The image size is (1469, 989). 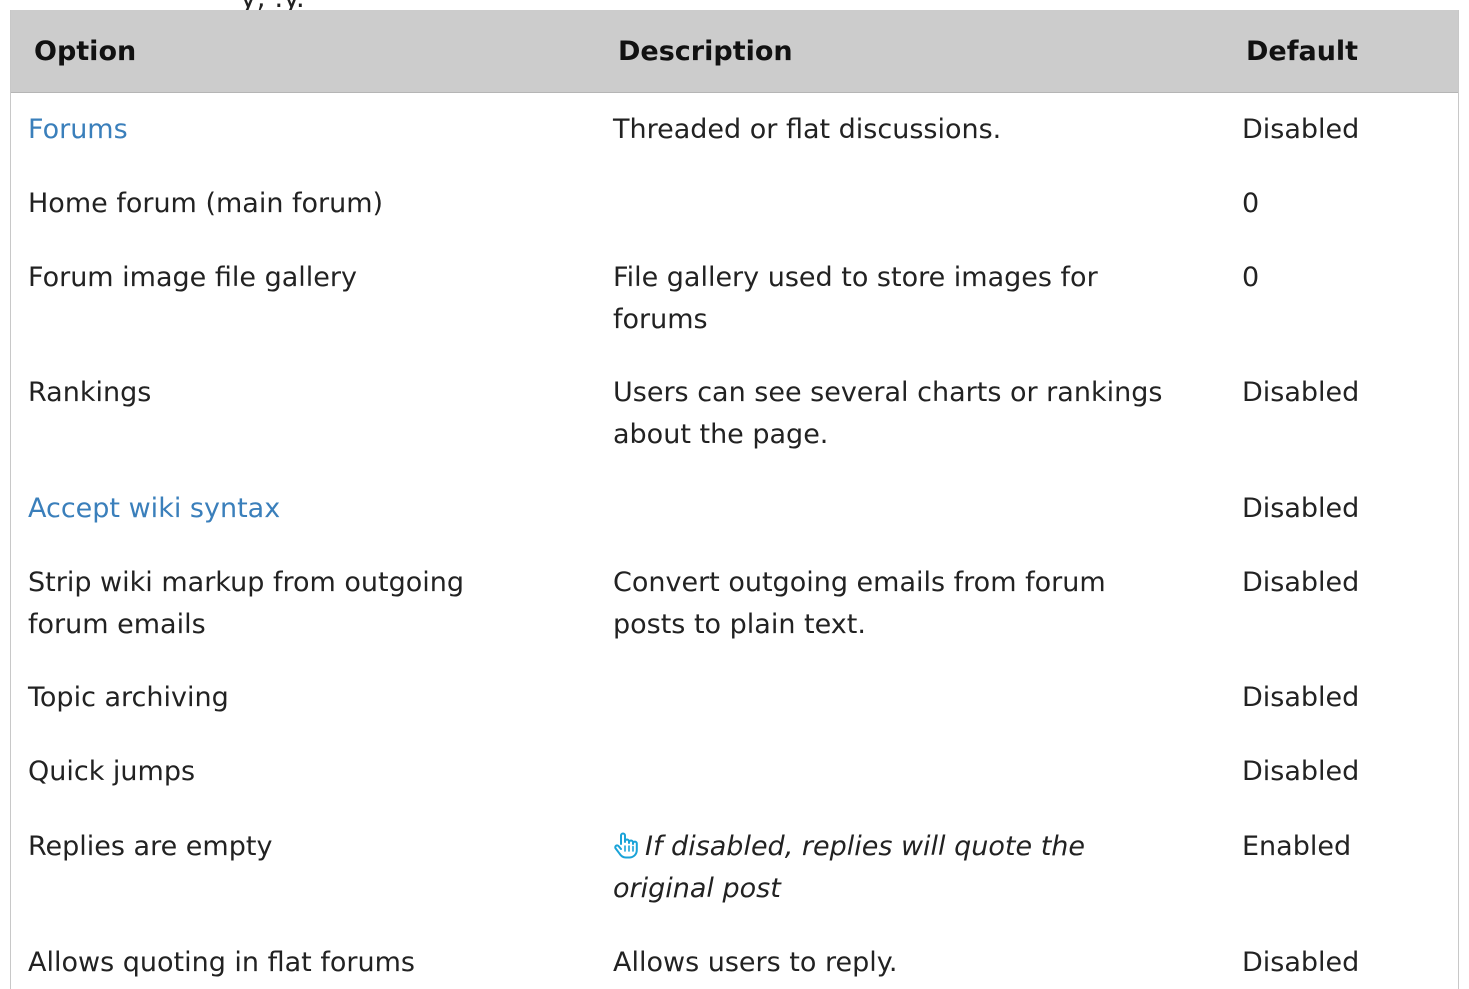 What do you see at coordinates (807, 129) in the screenshot?
I see `description-cell: Threaded or flat discussions.` at bounding box center [807, 129].